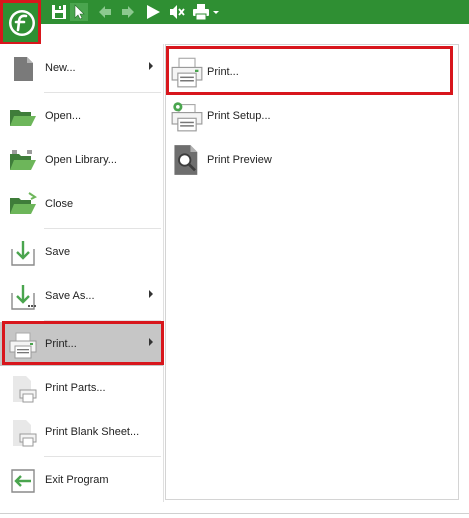 This screenshot has width=469, height=518. What do you see at coordinates (234, 513) in the screenshot?
I see `window-bottom-border` at bounding box center [234, 513].